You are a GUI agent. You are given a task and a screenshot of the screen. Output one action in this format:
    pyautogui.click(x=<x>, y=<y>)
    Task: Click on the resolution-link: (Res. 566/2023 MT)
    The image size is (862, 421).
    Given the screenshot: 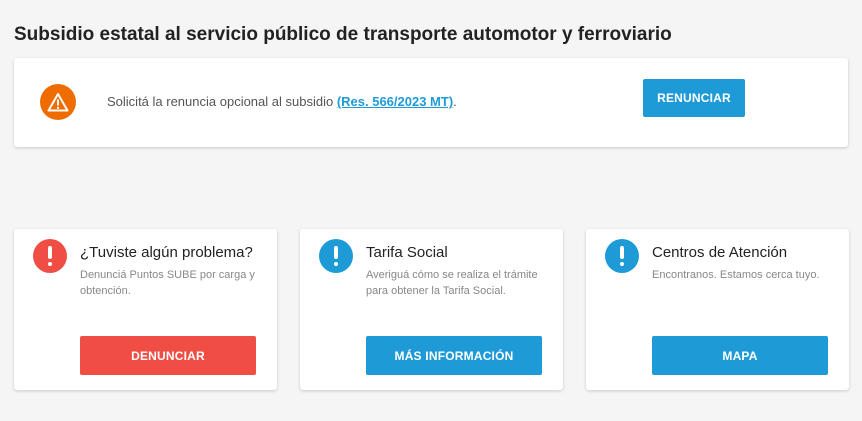 What is the action you would take?
    pyautogui.click(x=395, y=101)
    